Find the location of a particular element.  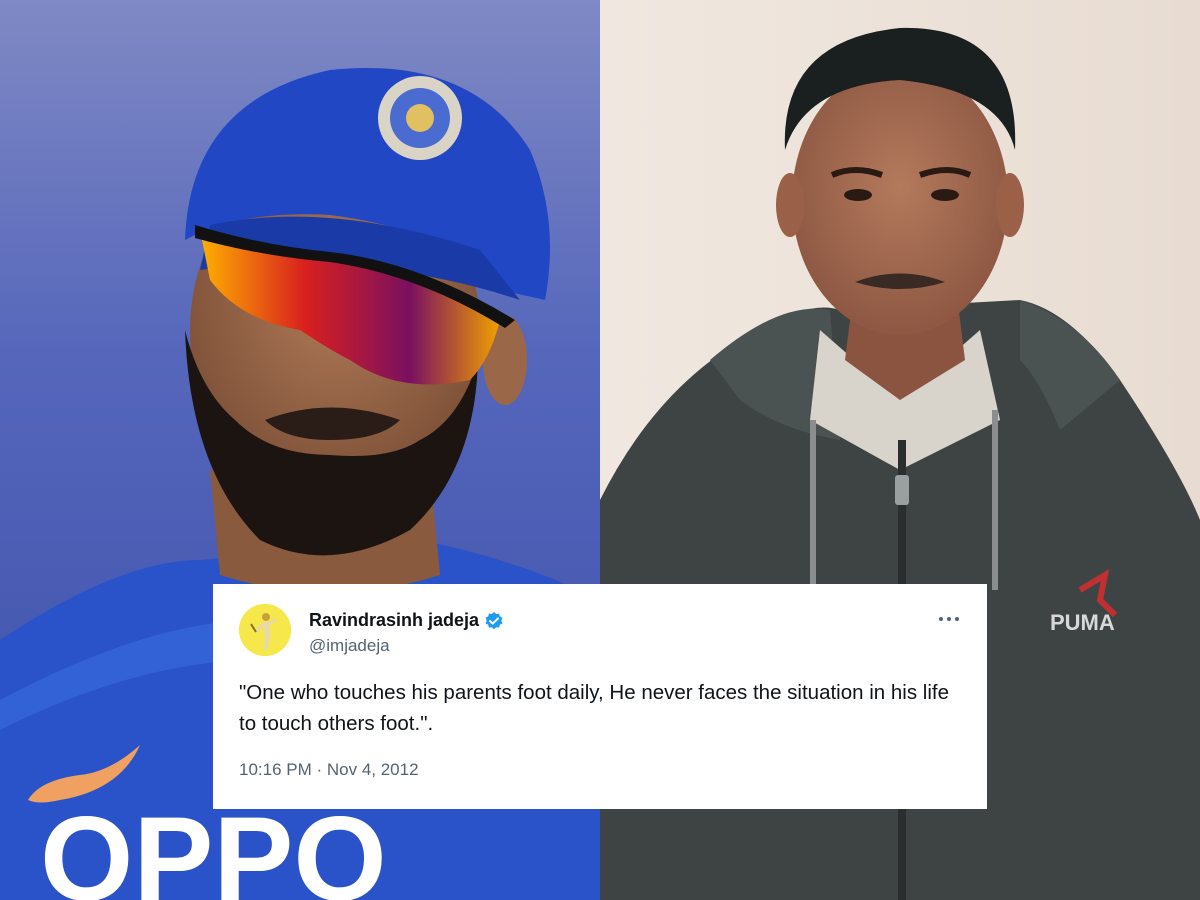

tweet-timestamp: 10:16 PM · Nov 4, 2012 is located at coordinates (600, 770).